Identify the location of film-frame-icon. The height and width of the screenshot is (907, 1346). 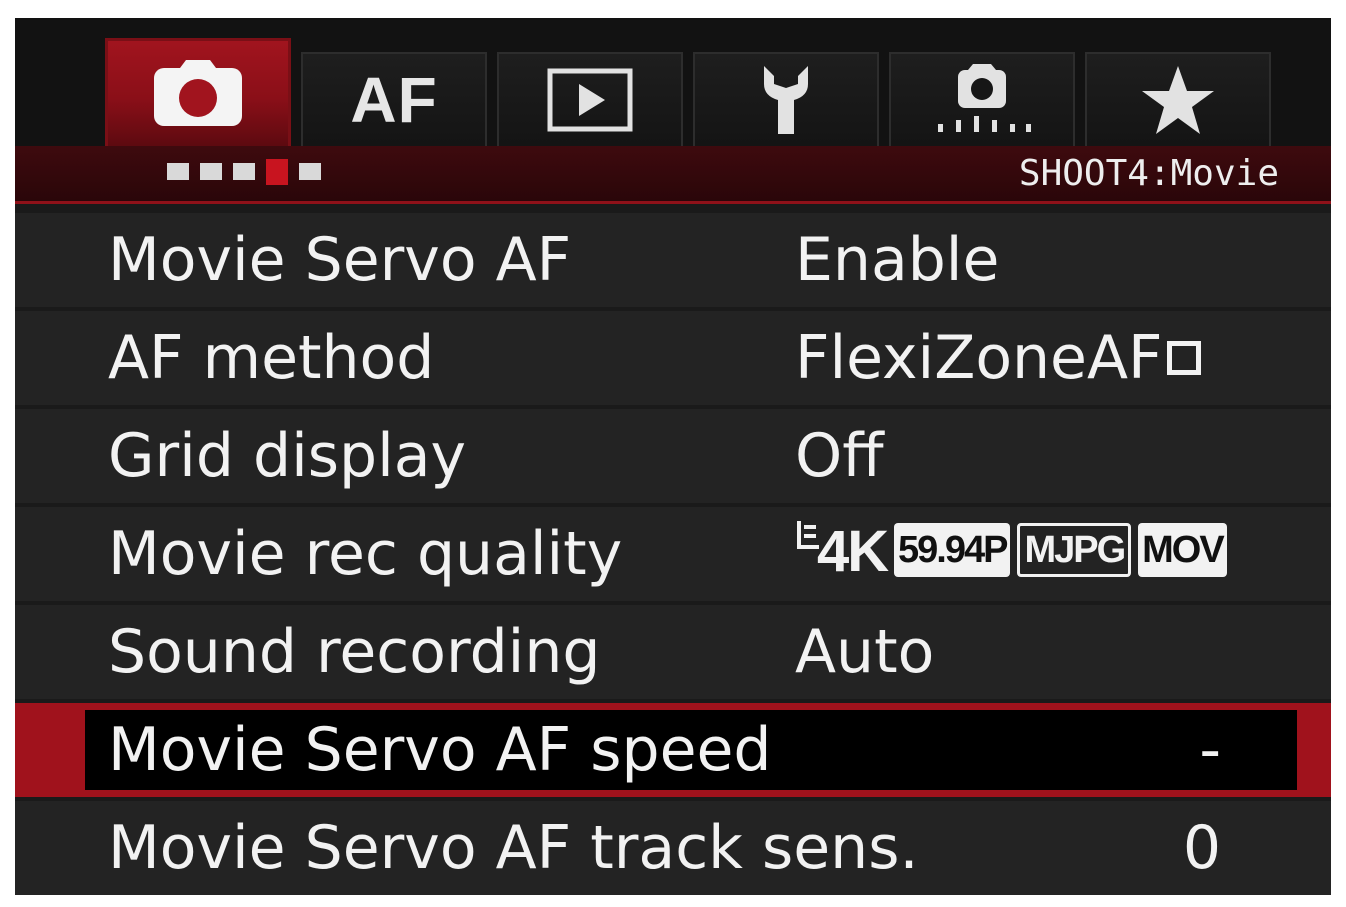
(808, 535).